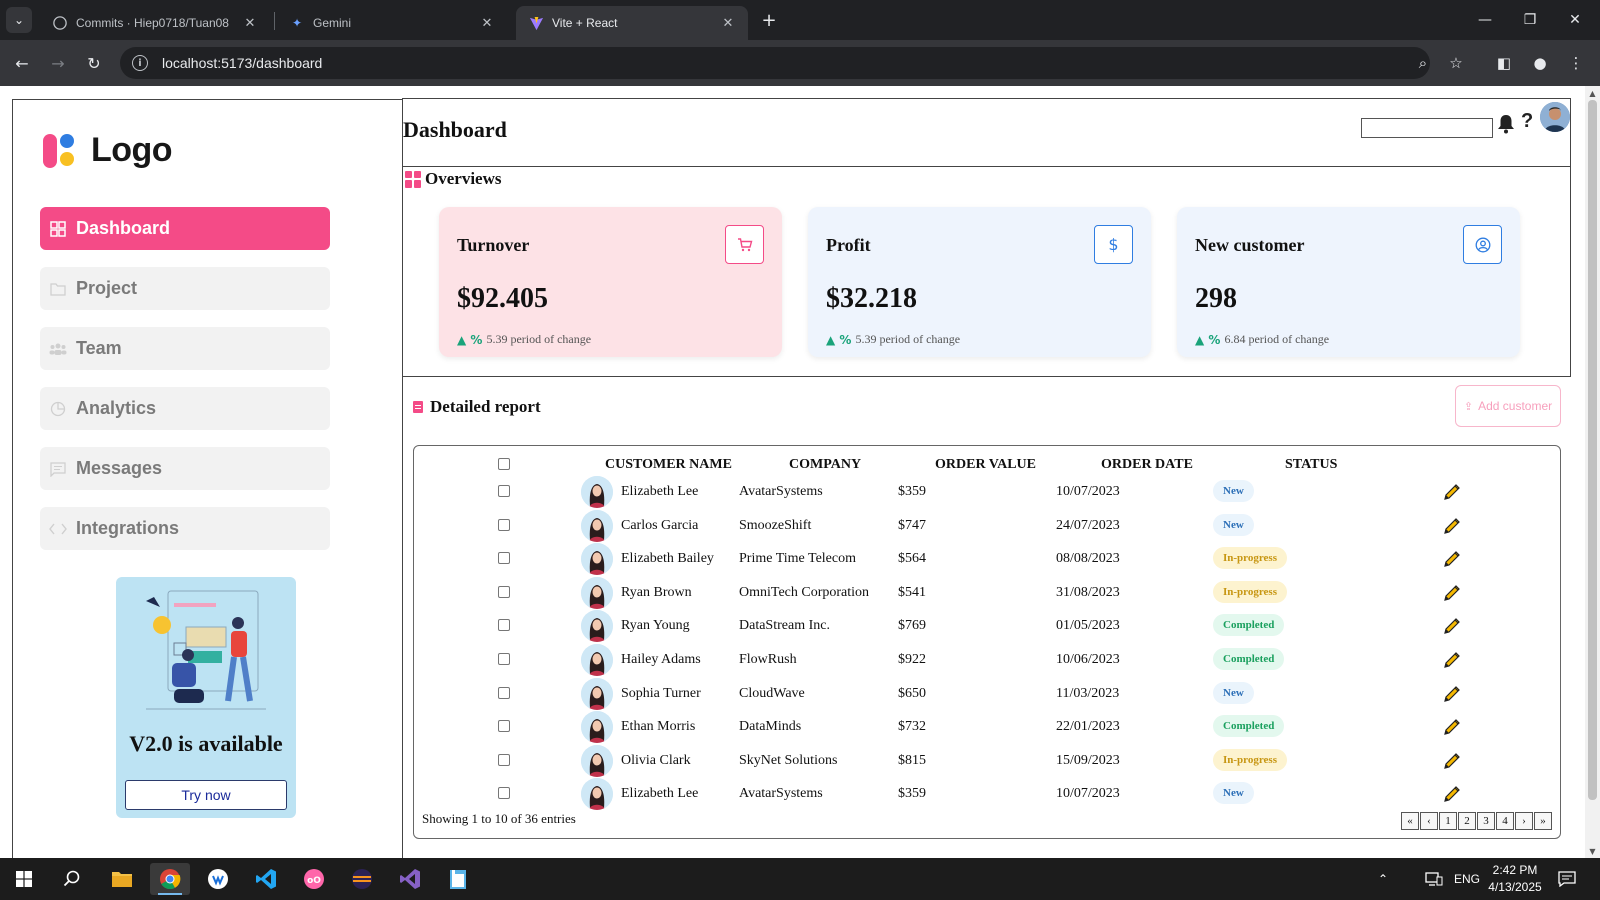  I want to click on logo: Logo, so click(108, 150).